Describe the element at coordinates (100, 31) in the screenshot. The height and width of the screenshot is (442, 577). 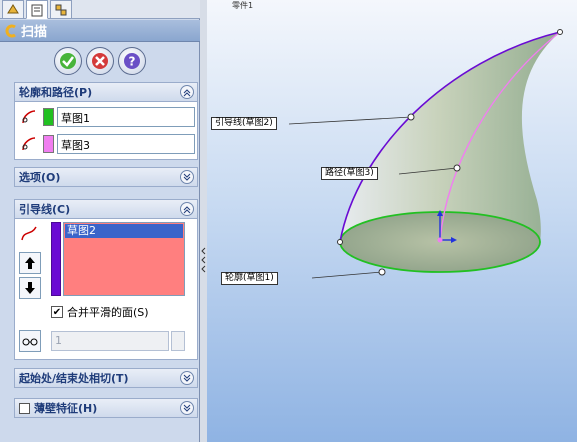
I see `feature-title-bar: 扫描` at that location.